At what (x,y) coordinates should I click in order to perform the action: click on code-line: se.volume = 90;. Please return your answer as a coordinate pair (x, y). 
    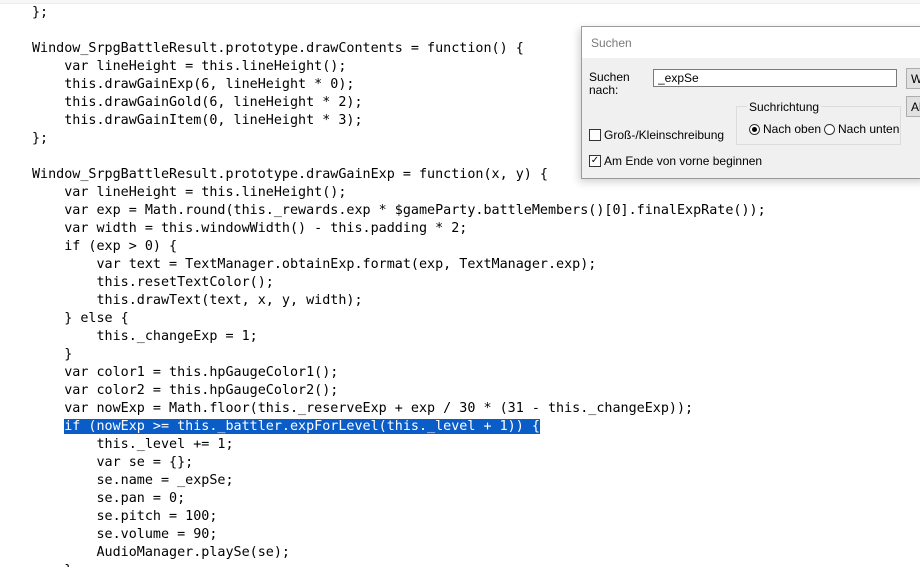
    Looking at the image, I should click on (125, 534).